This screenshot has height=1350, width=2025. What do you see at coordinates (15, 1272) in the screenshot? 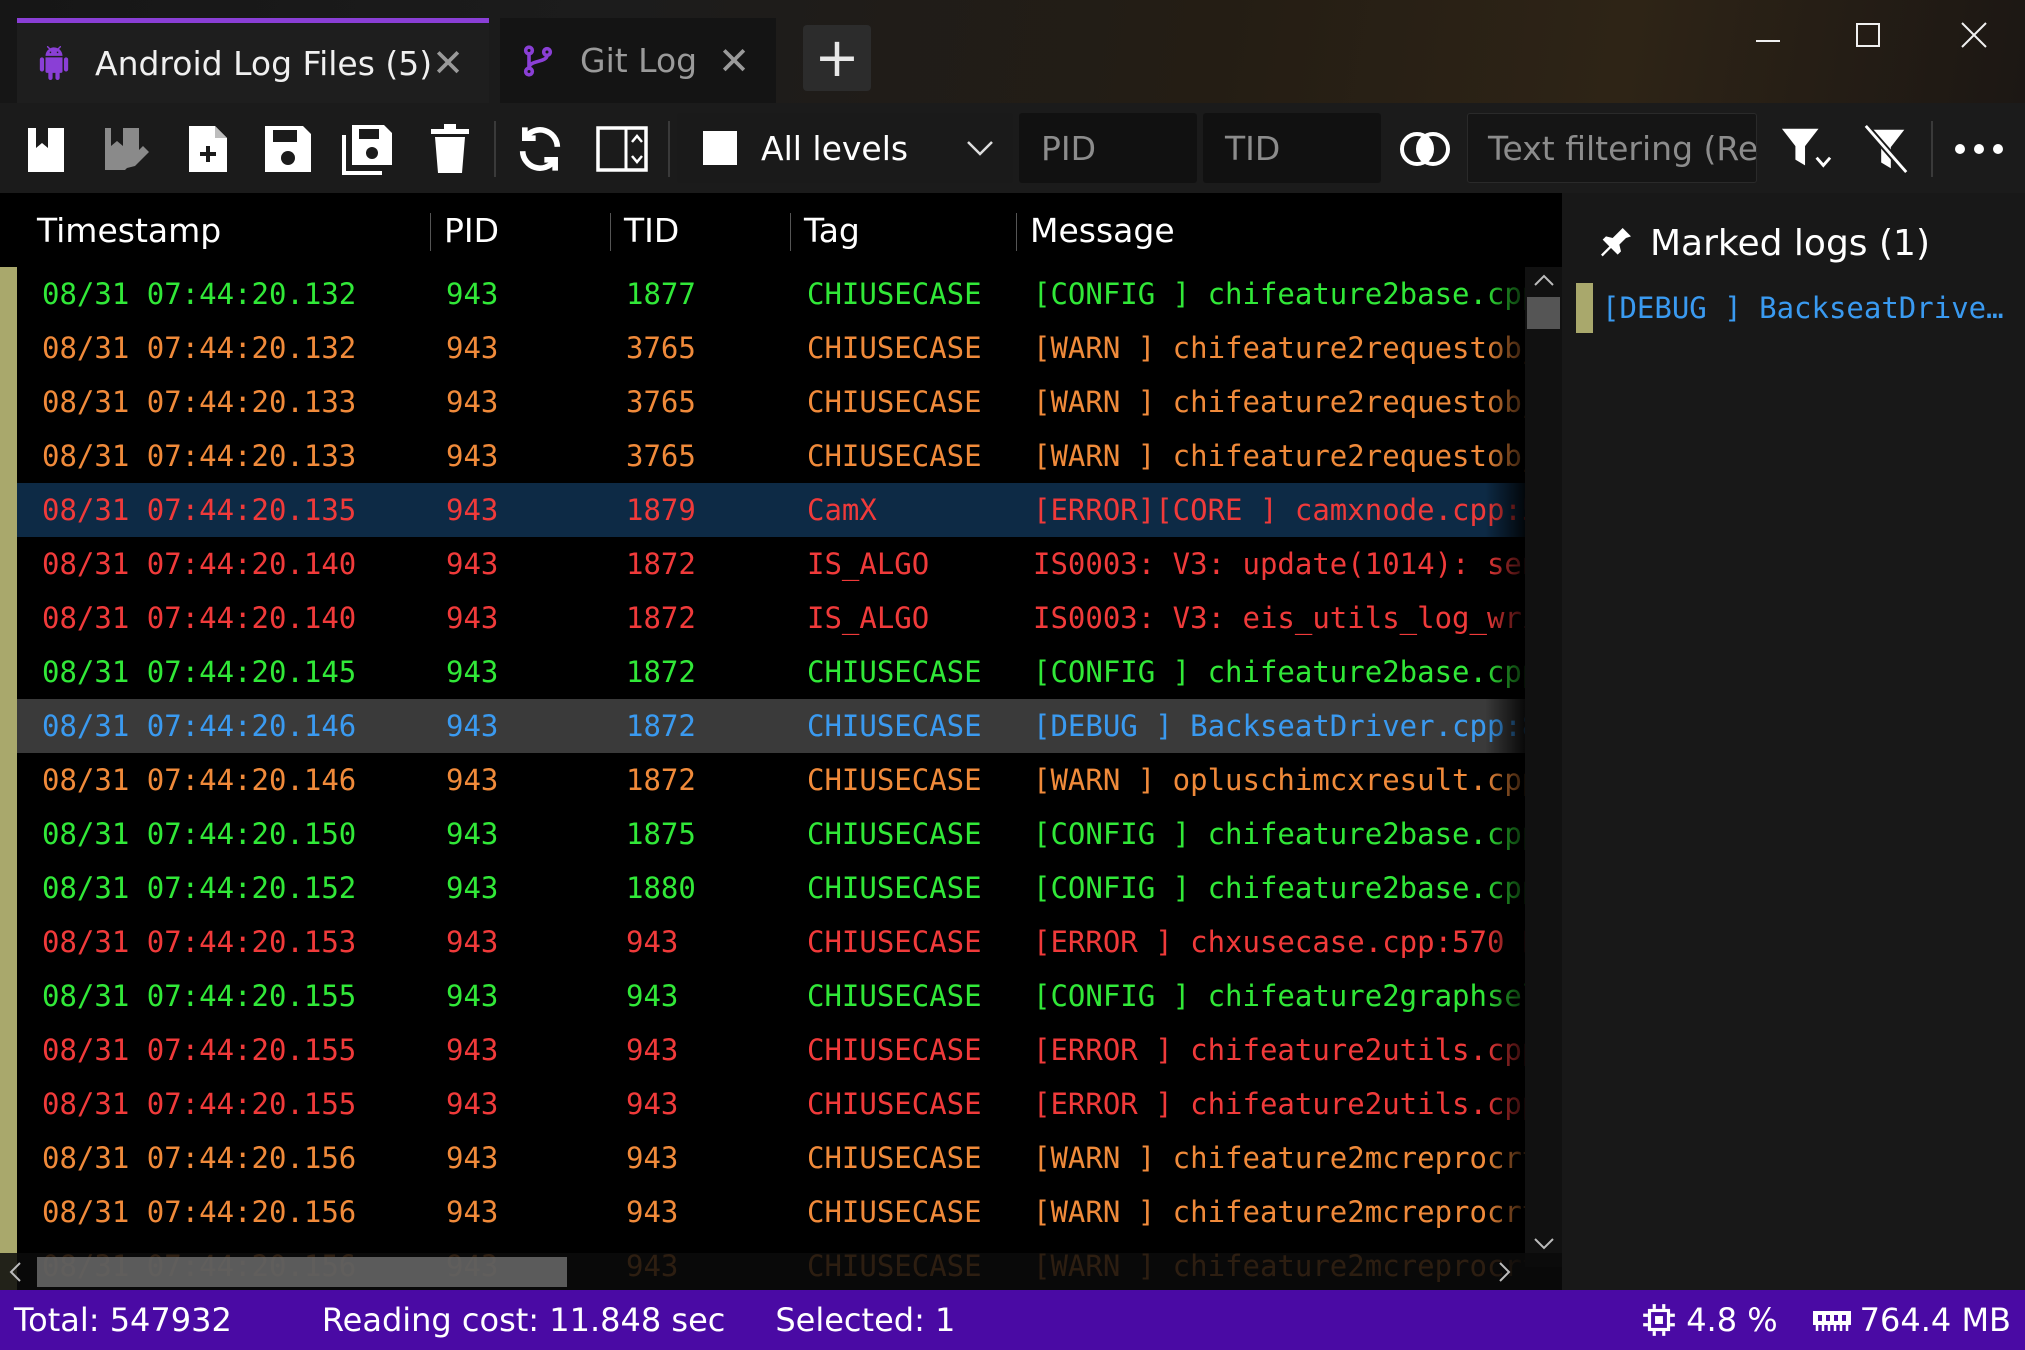
I see `scroll-left-icon` at bounding box center [15, 1272].